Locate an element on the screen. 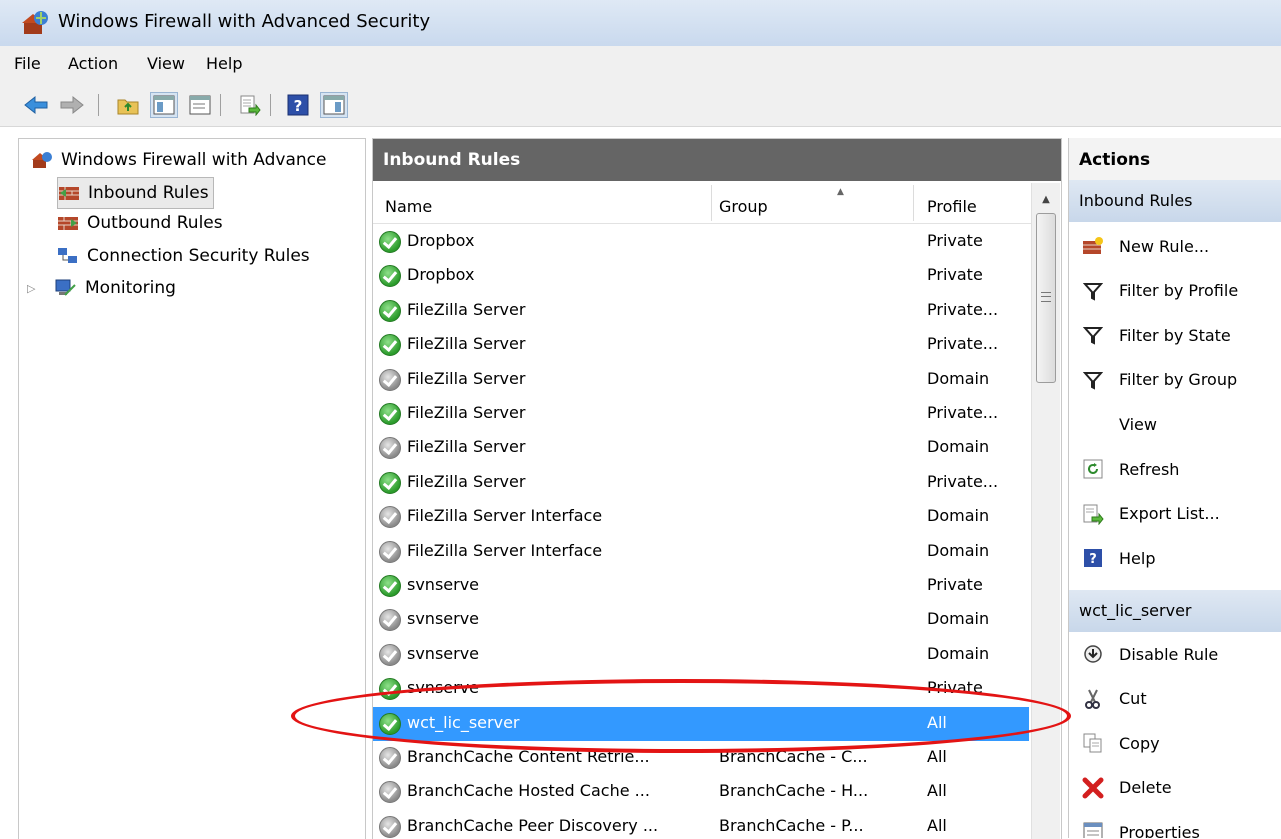 The height and width of the screenshot is (839, 1281). back-arrow-icon is located at coordinates (36, 105).